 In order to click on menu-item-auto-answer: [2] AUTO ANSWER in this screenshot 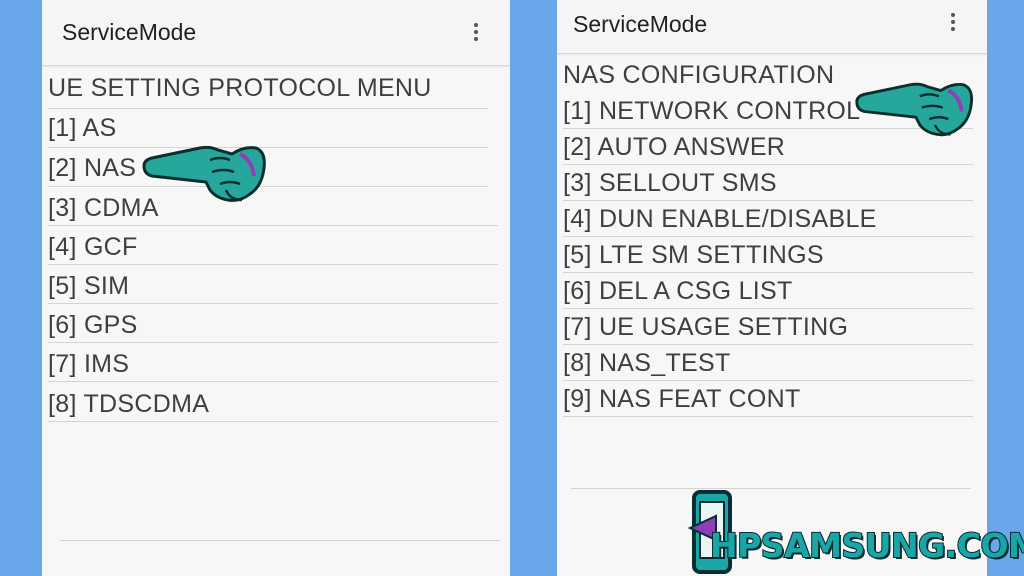, I will do `click(674, 147)`.